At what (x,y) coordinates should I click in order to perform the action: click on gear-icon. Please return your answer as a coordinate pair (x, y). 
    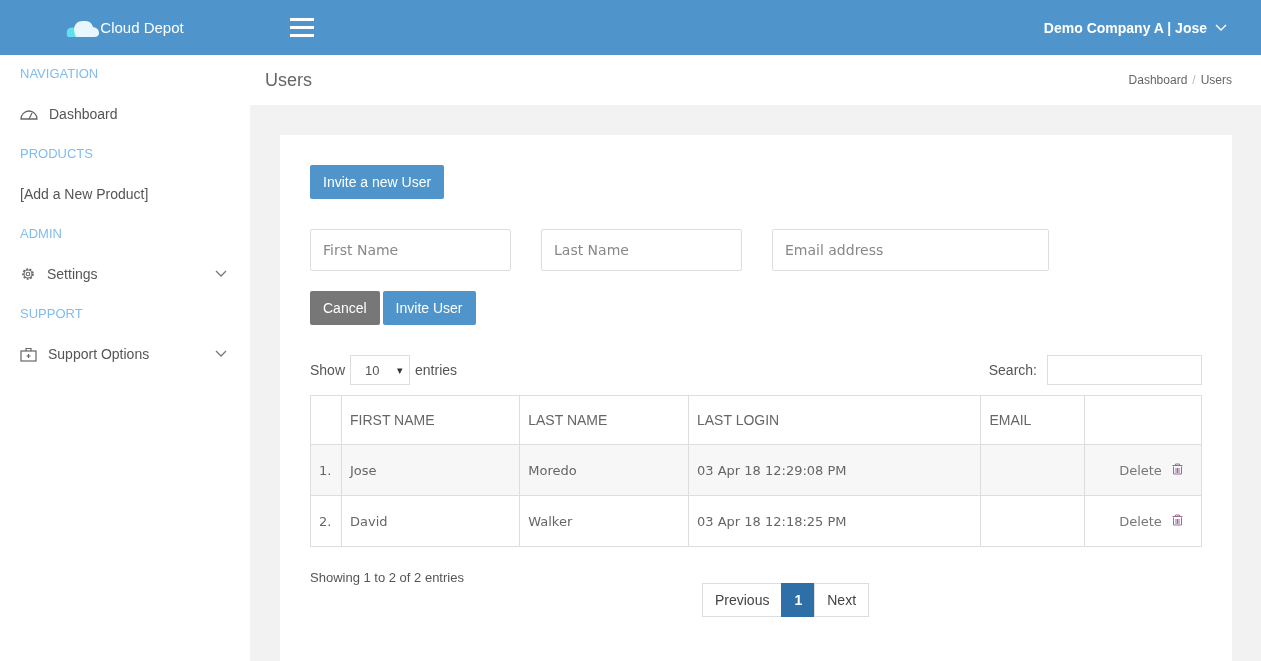
    Looking at the image, I should click on (28, 274).